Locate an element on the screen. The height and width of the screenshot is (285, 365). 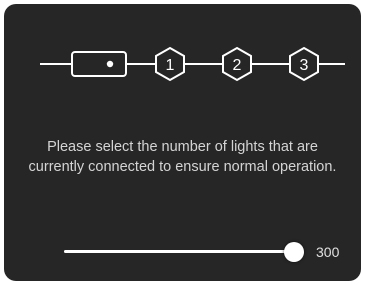
step-none-option is located at coordinates (99, 64).